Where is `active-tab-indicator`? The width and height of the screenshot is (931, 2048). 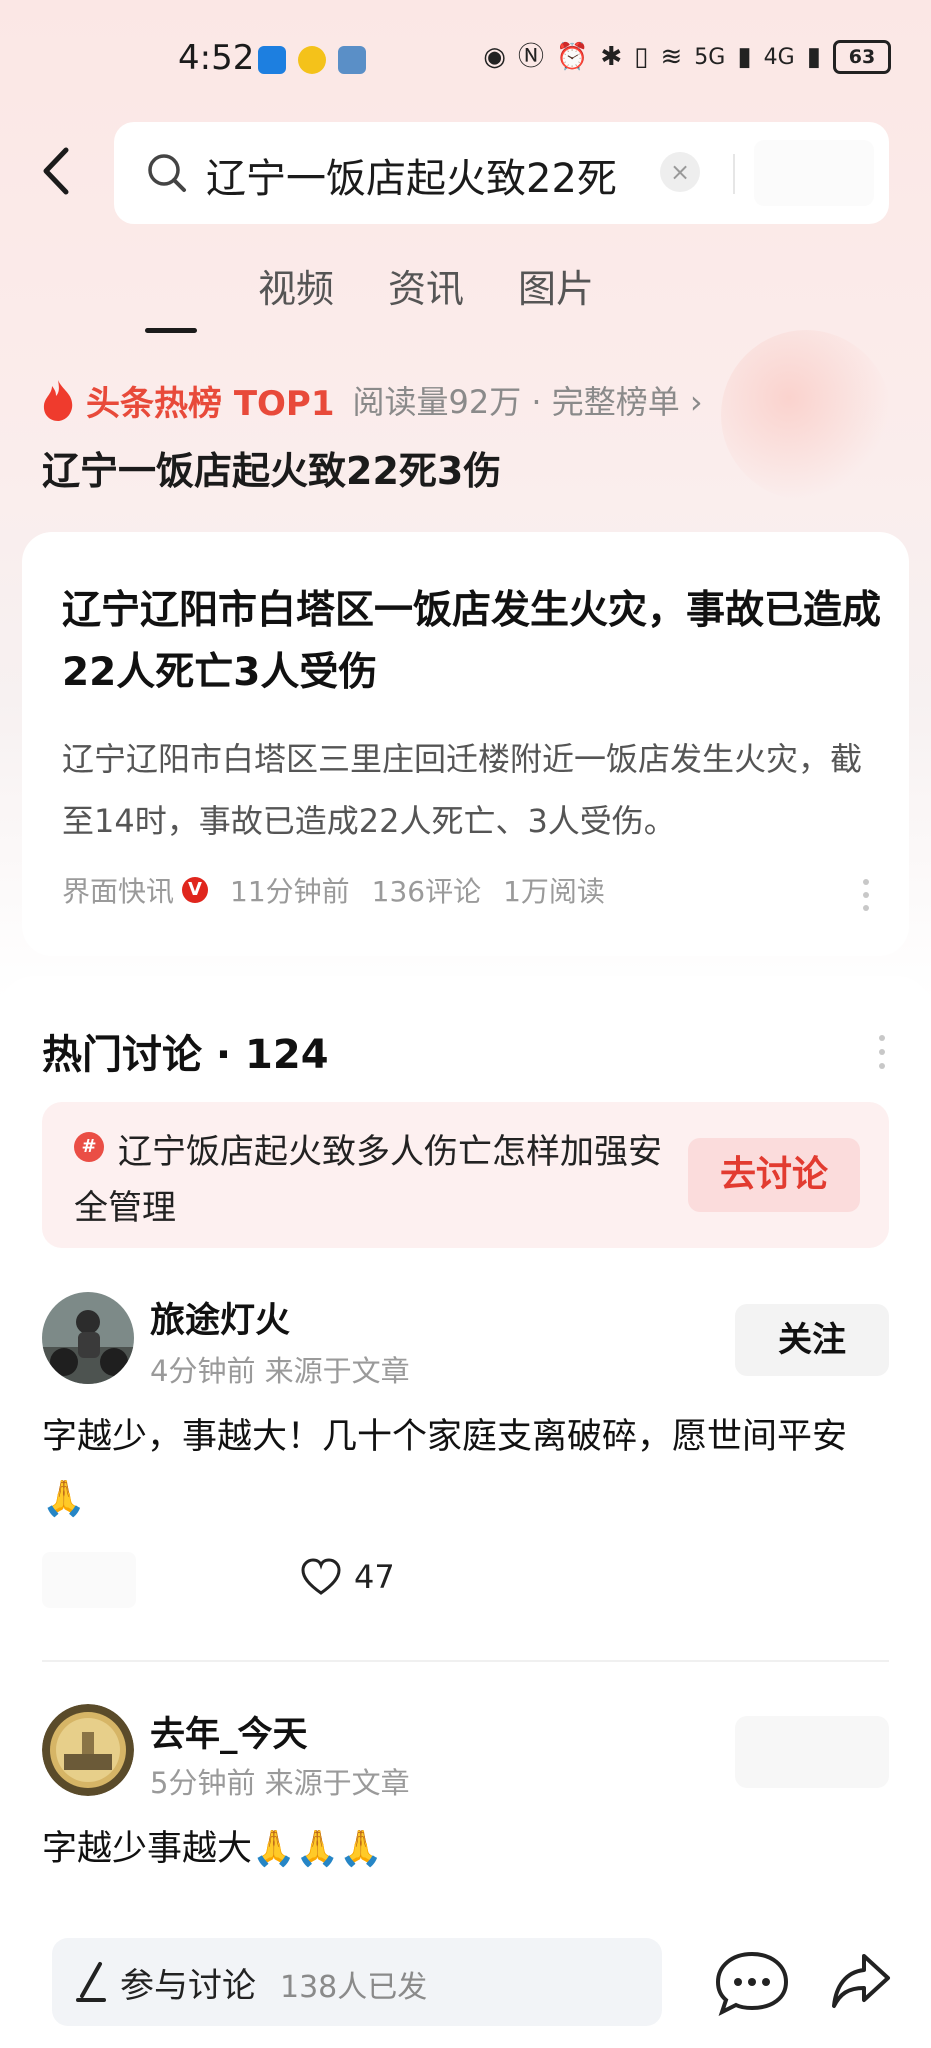
active-tab-indicator is located at coordinates (171, 330).